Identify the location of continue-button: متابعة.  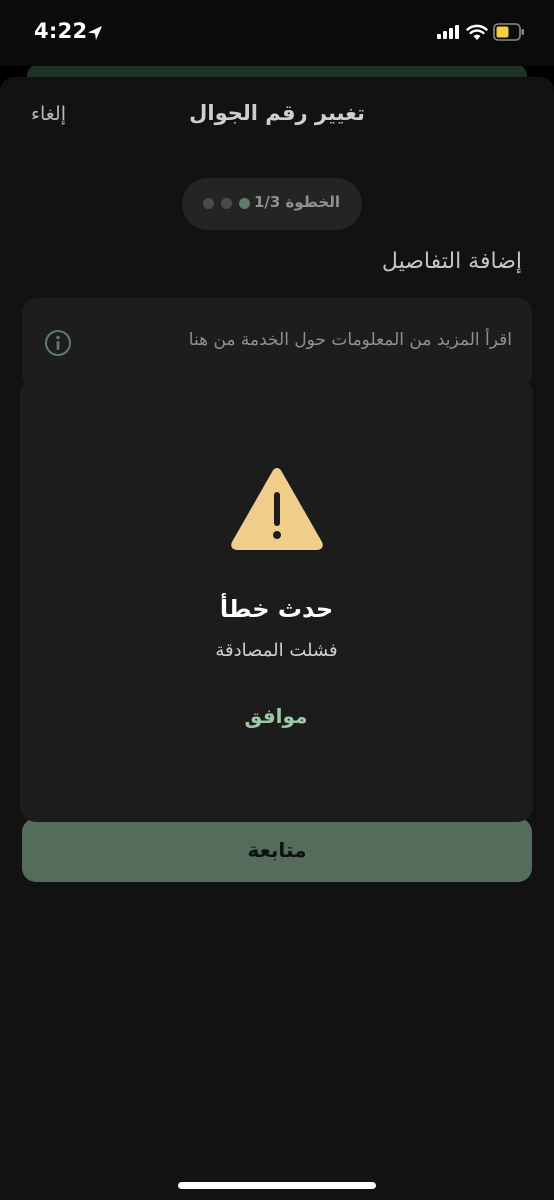
(277, 850).